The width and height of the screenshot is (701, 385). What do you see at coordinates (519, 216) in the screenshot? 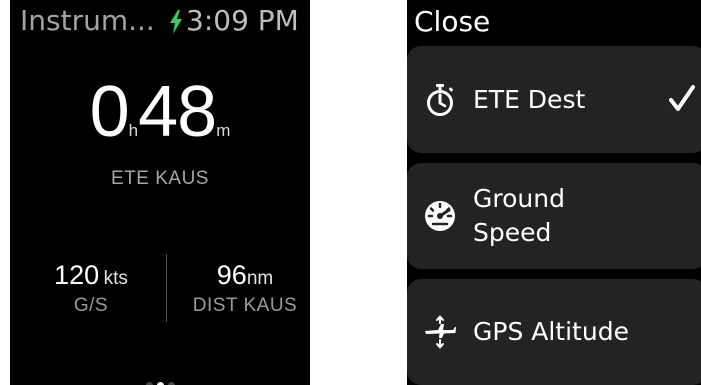
I see `menu-item-label: Ground Speed` at bounding box center [519, 216].